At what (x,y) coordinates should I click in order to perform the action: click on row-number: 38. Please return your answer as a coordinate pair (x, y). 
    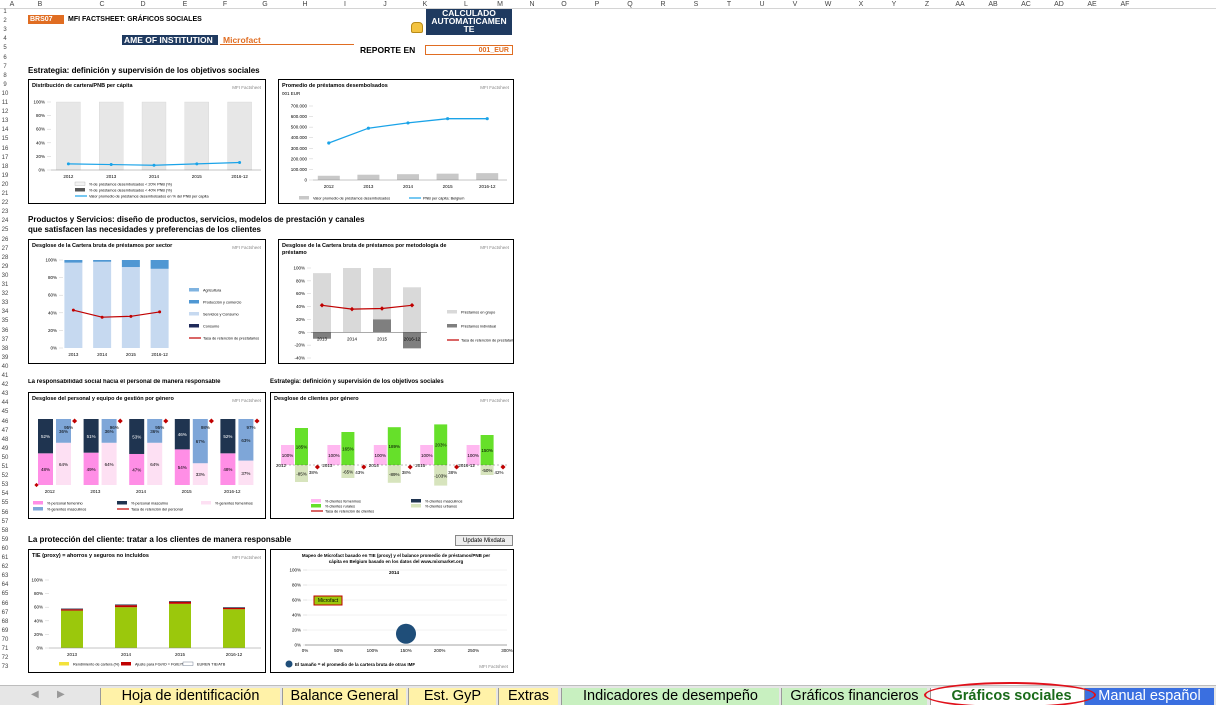
    Looking at the image, I should click on (5, 349).